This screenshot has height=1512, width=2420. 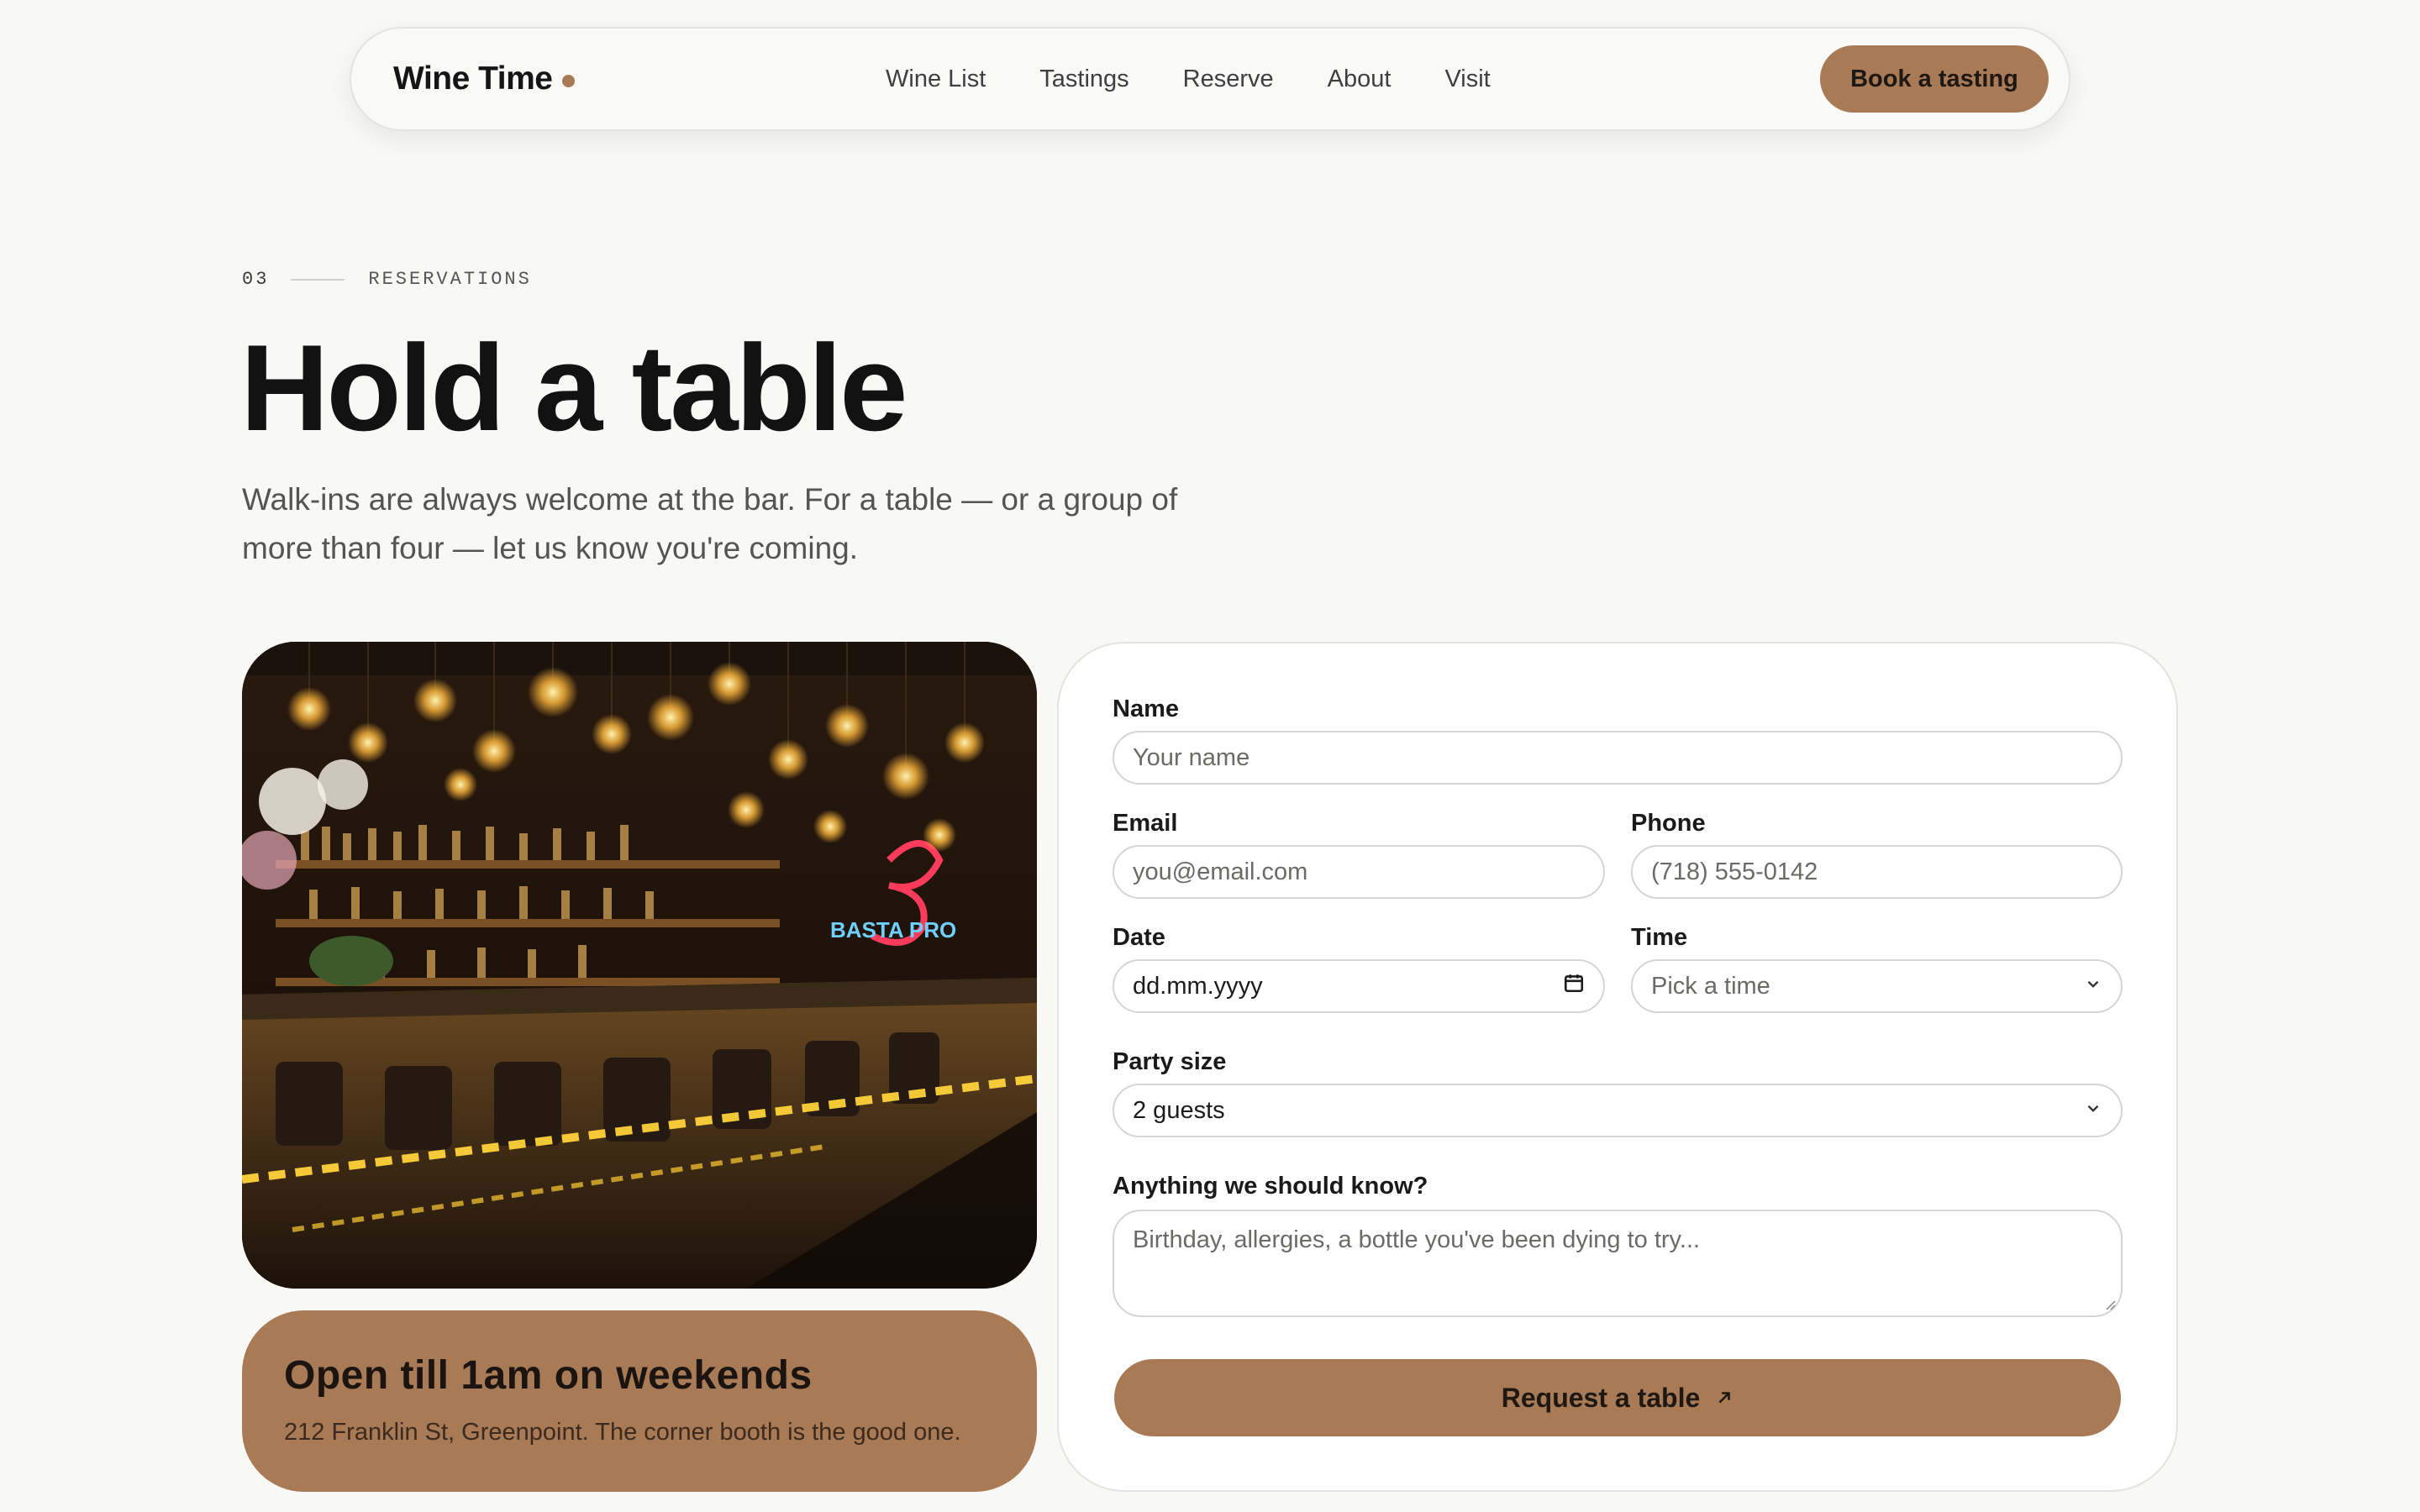 I want to click on bar-photo: BASTA PRO, so click(x=639, y=965).